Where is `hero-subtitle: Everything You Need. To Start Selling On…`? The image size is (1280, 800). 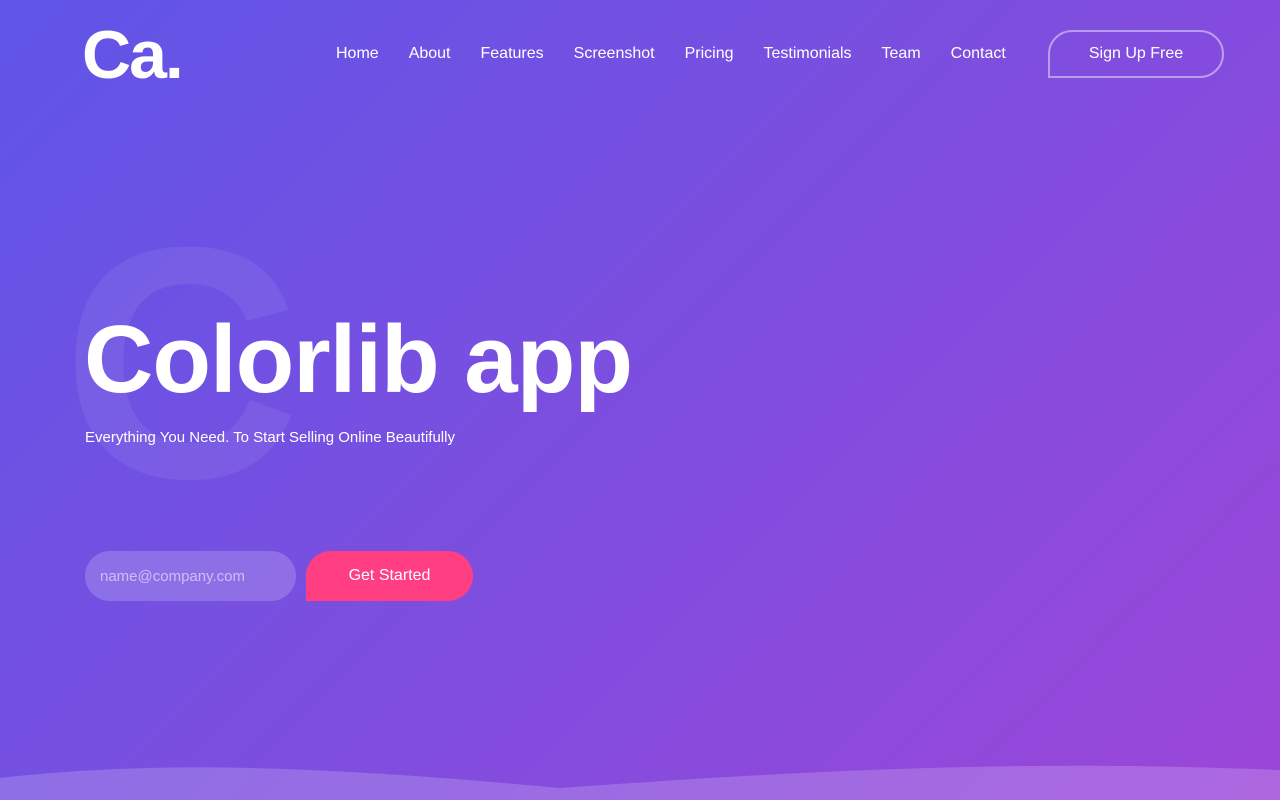
hero-subtitle: Everything You Need. To Start Selling On… is located at coordinates (270, 437).